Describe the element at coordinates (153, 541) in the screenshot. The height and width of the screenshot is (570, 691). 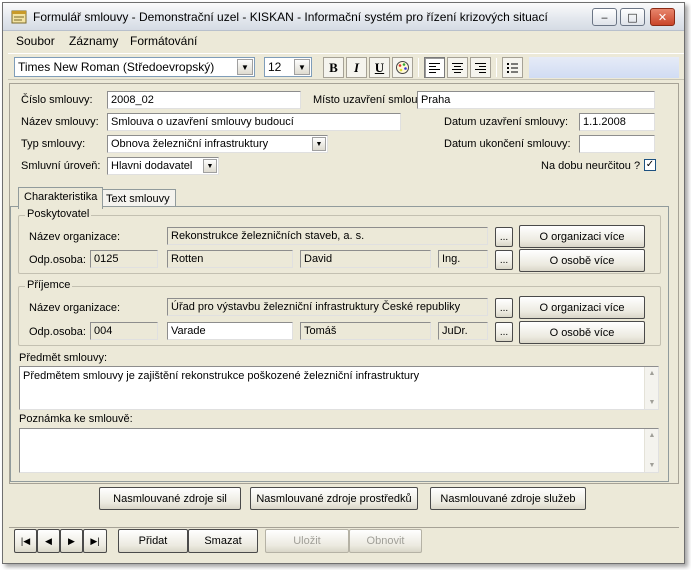
I see `pridat-button: Přidat` at that location.